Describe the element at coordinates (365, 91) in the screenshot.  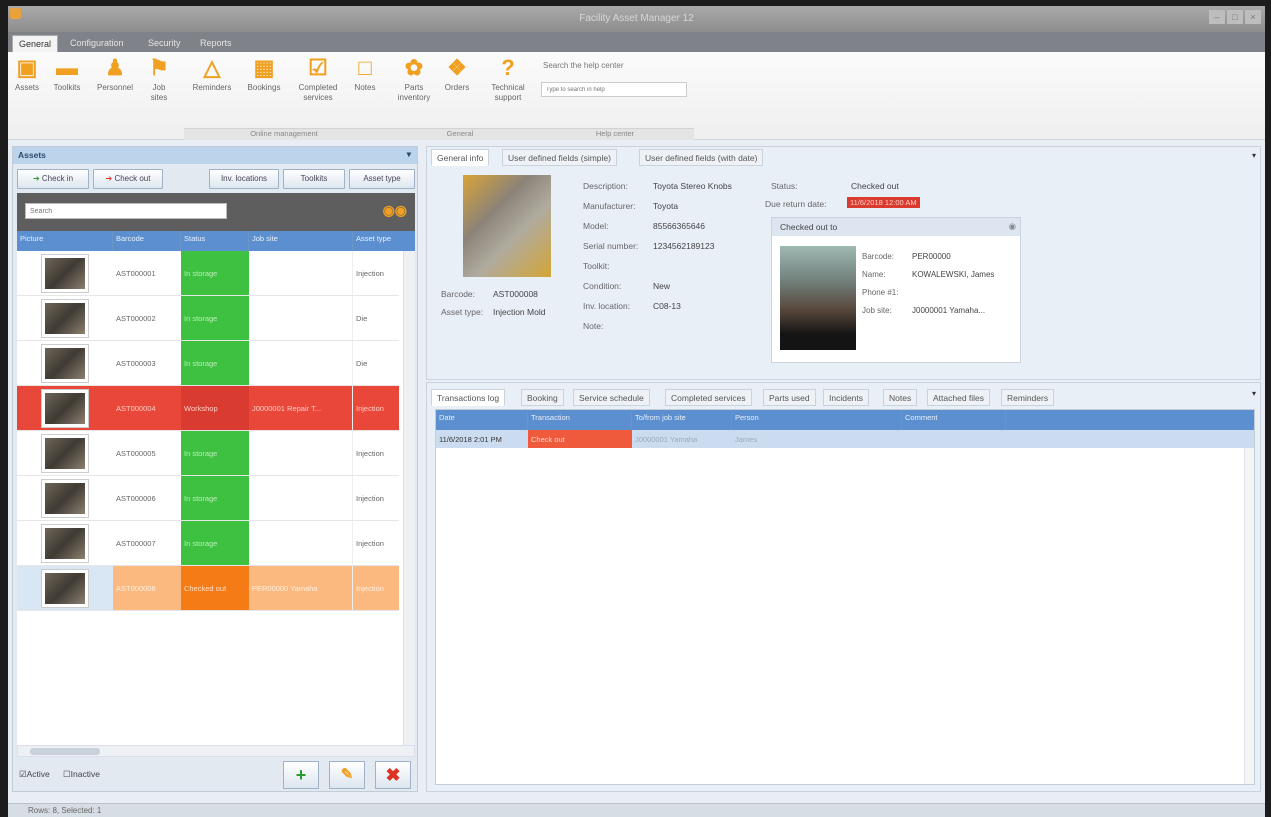
I see `ribbon-notes-button: □ Notes` at that location.